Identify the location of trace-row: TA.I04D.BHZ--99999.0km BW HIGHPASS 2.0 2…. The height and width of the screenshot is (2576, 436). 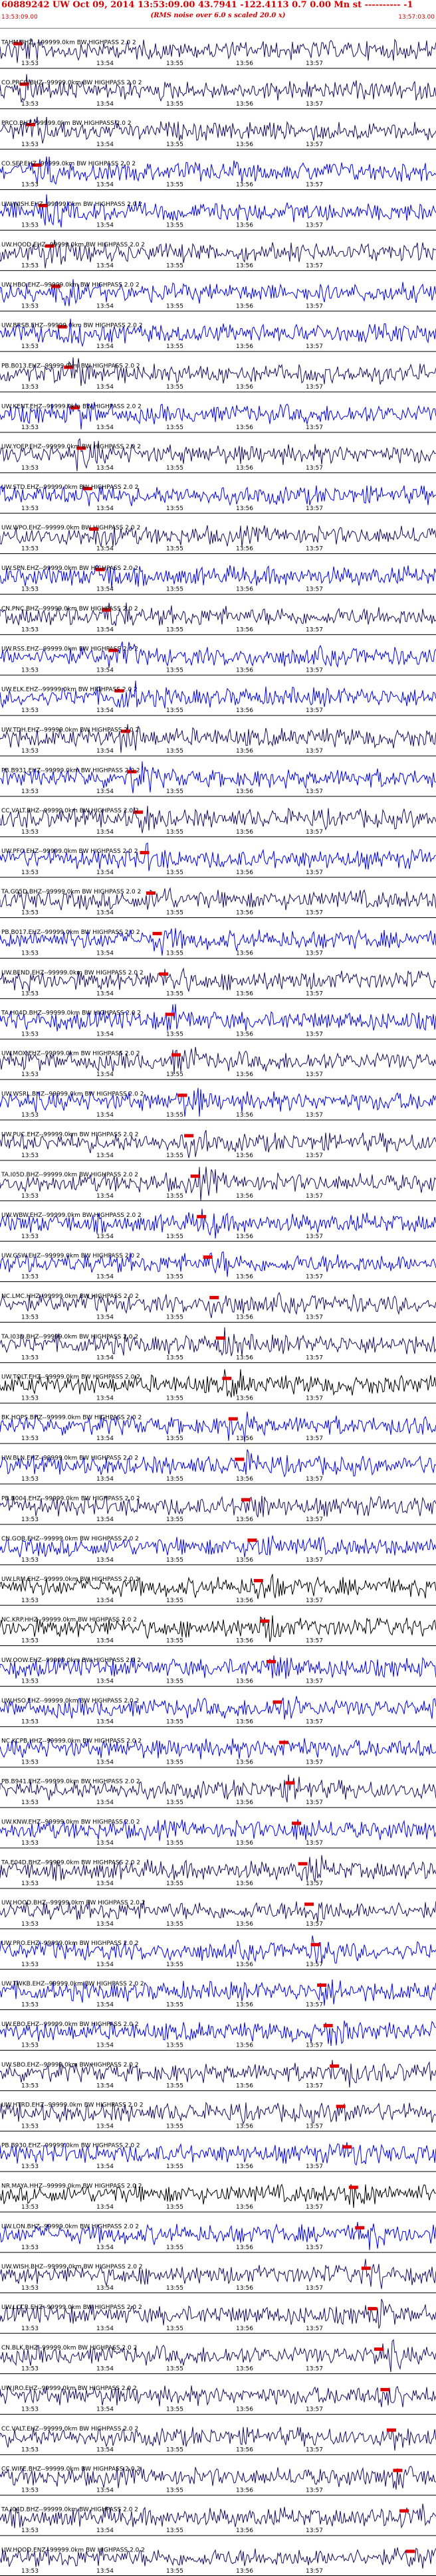
(218, 2514).